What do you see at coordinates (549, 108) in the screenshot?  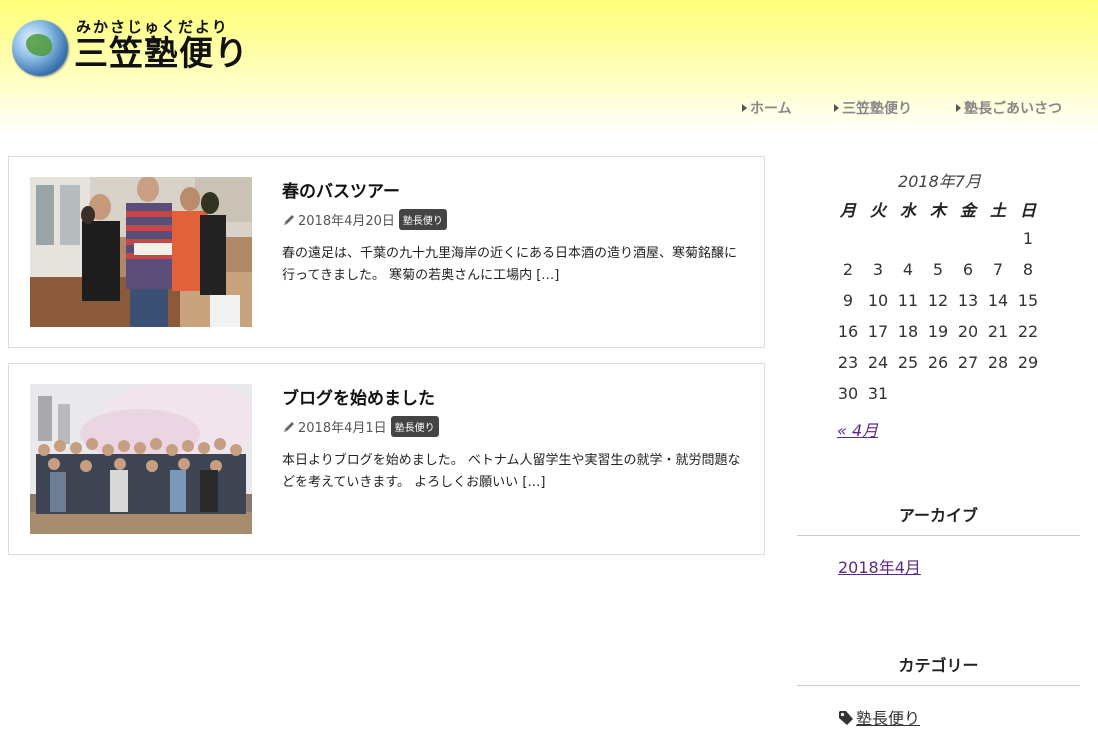 I see `main-nav: ホーム 三笠塾便り 塾長ごあいさつ` at bounding box center [549, 108].